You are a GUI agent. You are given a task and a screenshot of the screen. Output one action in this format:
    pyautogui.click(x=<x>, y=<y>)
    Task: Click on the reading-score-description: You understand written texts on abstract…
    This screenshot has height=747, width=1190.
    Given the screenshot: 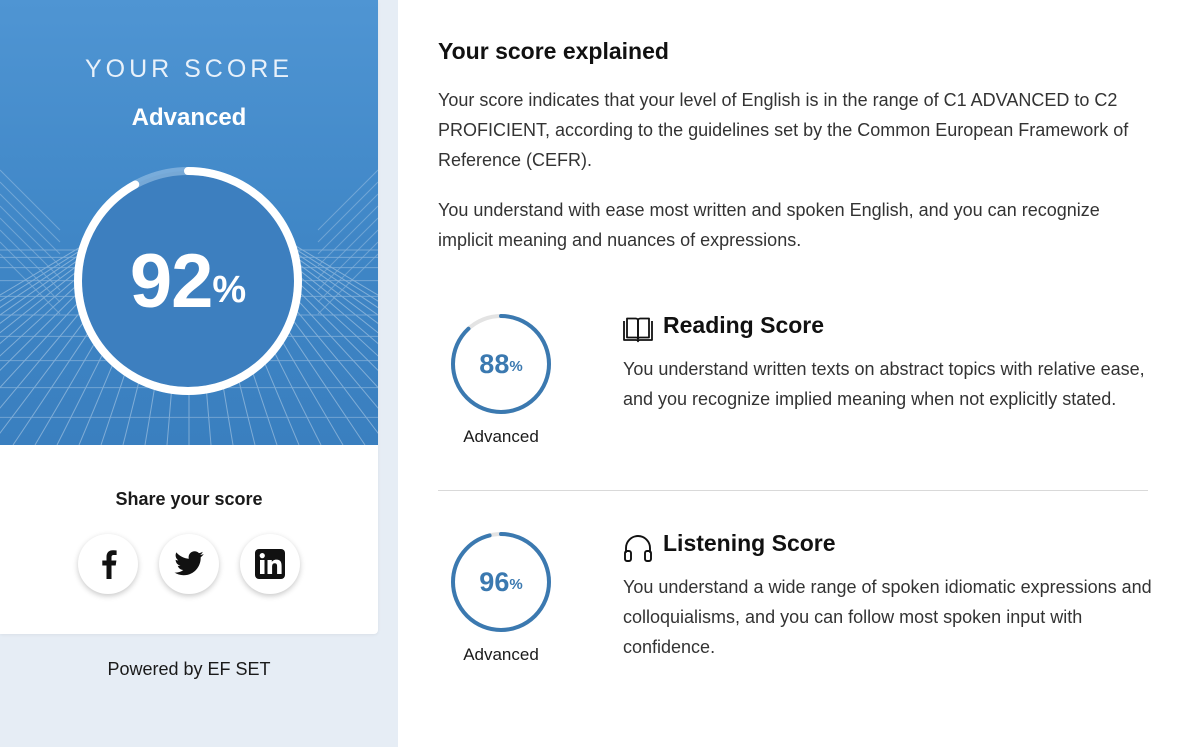 What is the action you would take?
    pyautogui.click(x=884, y=384)
    